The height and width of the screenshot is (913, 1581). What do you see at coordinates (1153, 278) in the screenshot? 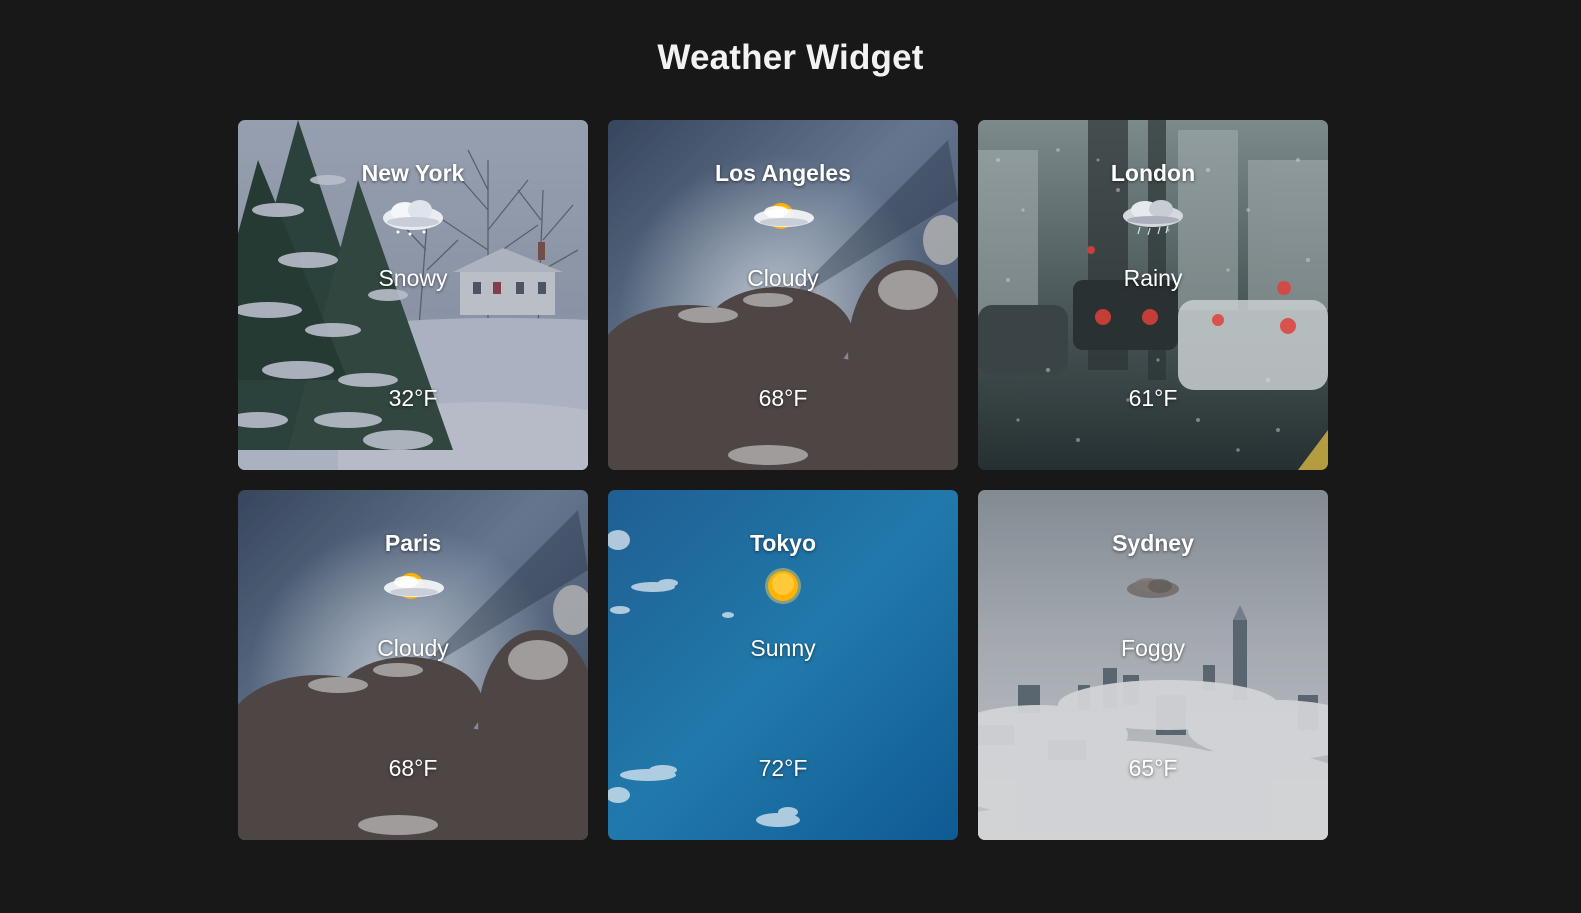
I see `weather-condition: Rainy` at bounding box center [1153, 278].